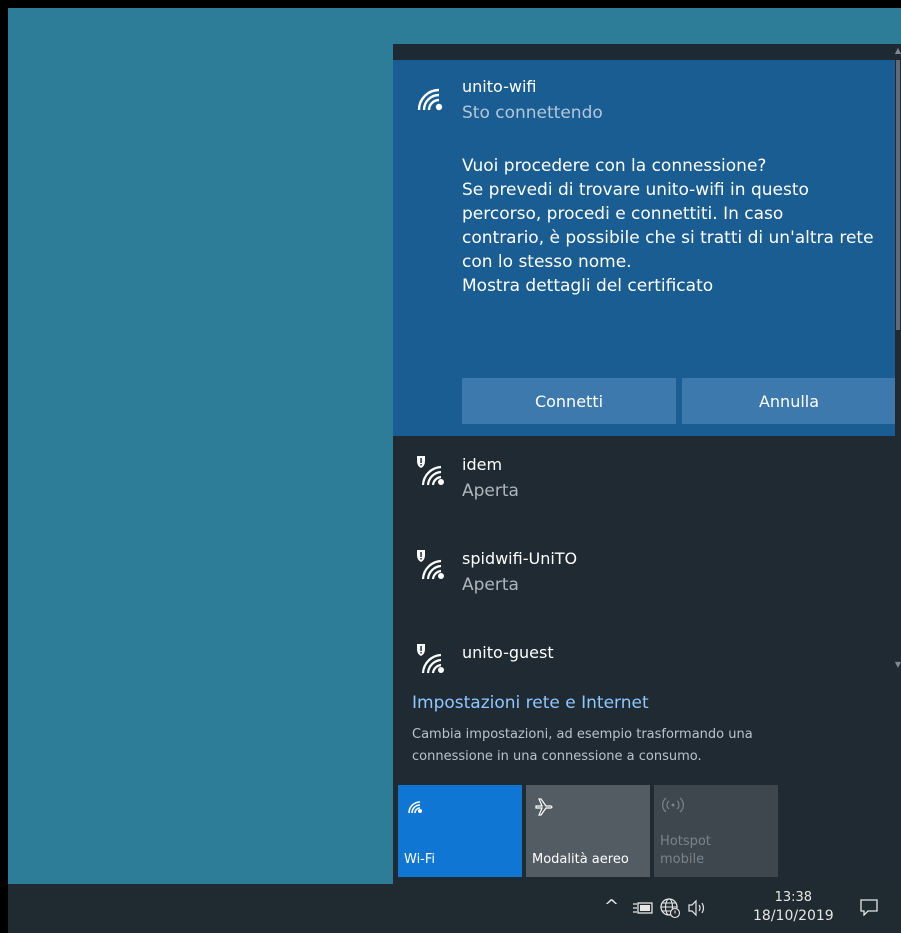 Image resolution: width=901 pixels, height=933 pixels. What do you see at coordinates (716, 831) in the screenshot?
I see `mobile-hotspot-tile: Hotspot mobile` at bounding box center [716, 831].